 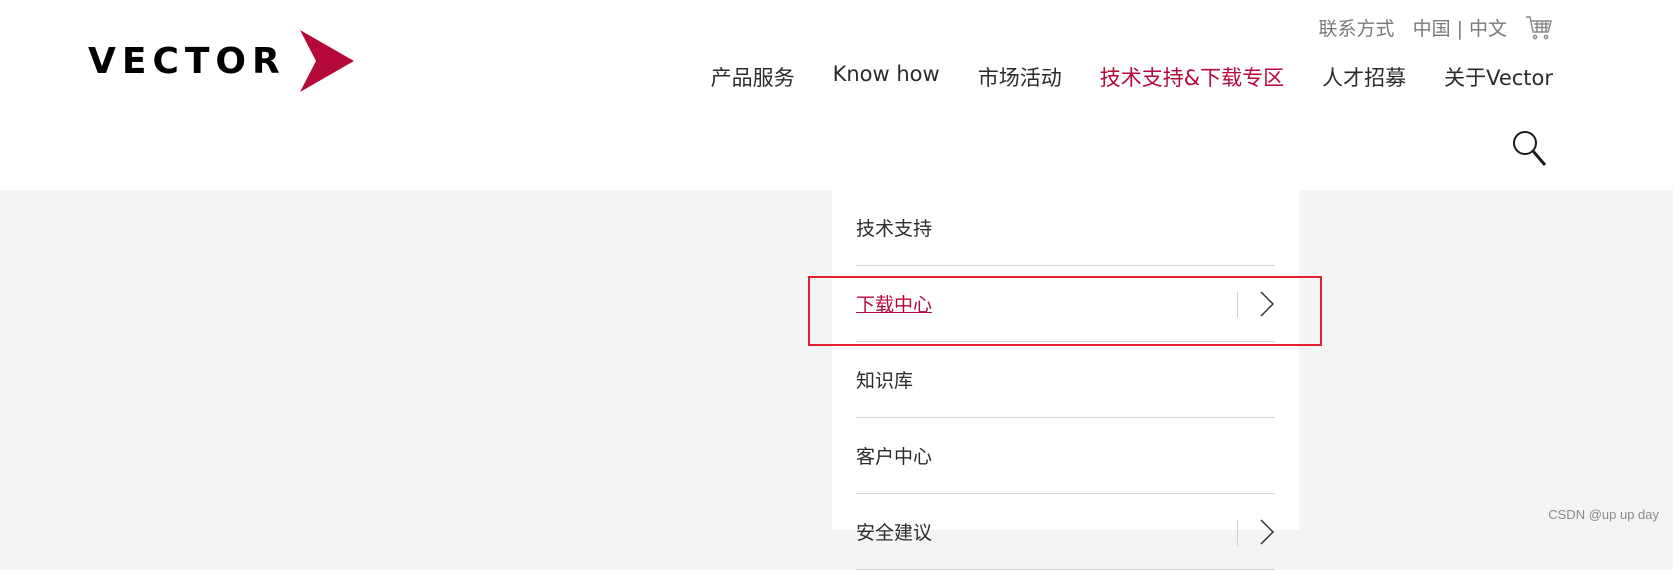 I want to click on watermark: CSDN @up up day, so click(x=1603, y=514).